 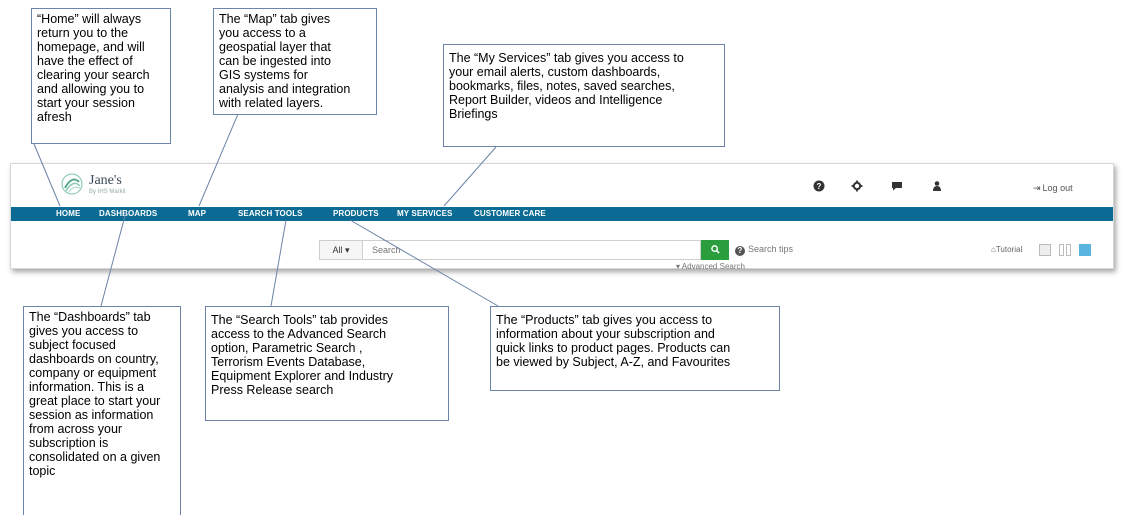 I want to click on callout-line: The “Map” tab gives, so click(x=275, y=19).